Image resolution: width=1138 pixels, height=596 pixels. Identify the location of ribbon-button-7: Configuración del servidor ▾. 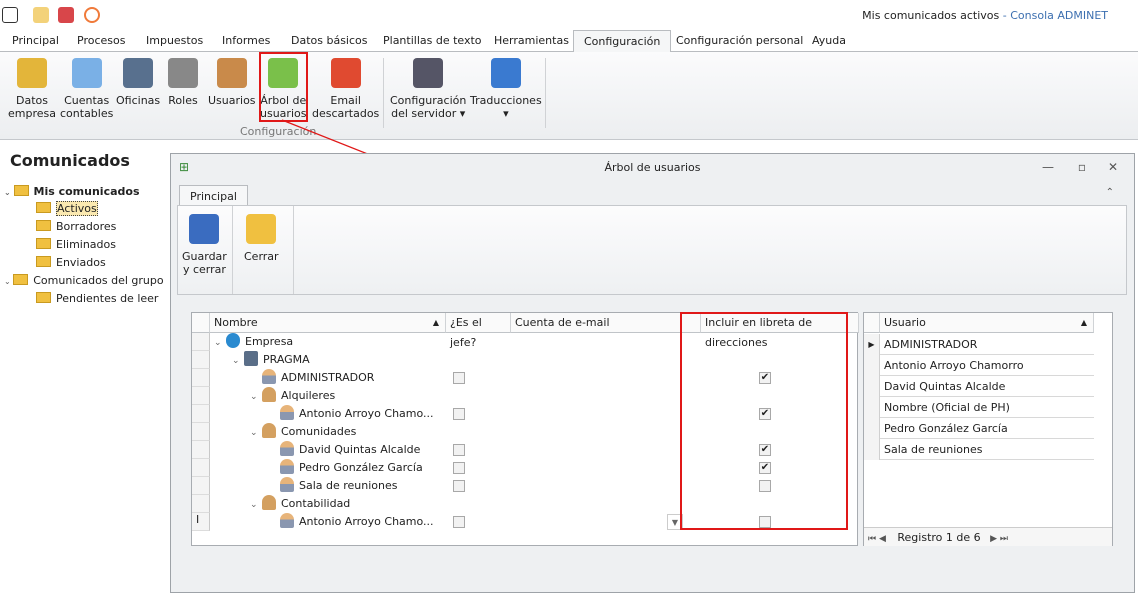
(428, 89).